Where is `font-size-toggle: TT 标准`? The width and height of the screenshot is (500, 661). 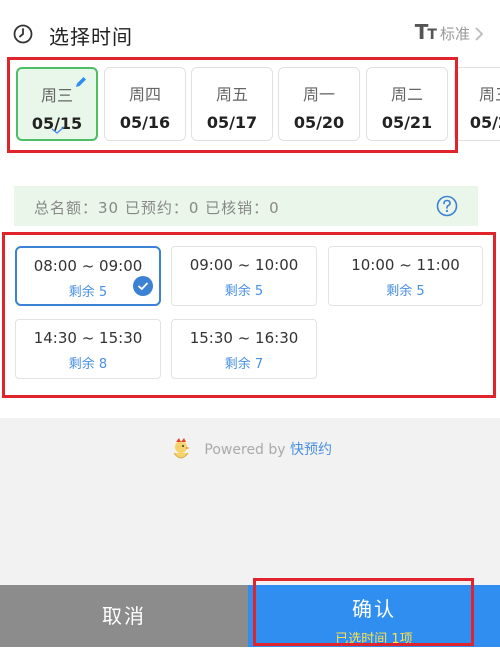
font-size-toggle: TT 标准 is located at coordinates (449, 33).